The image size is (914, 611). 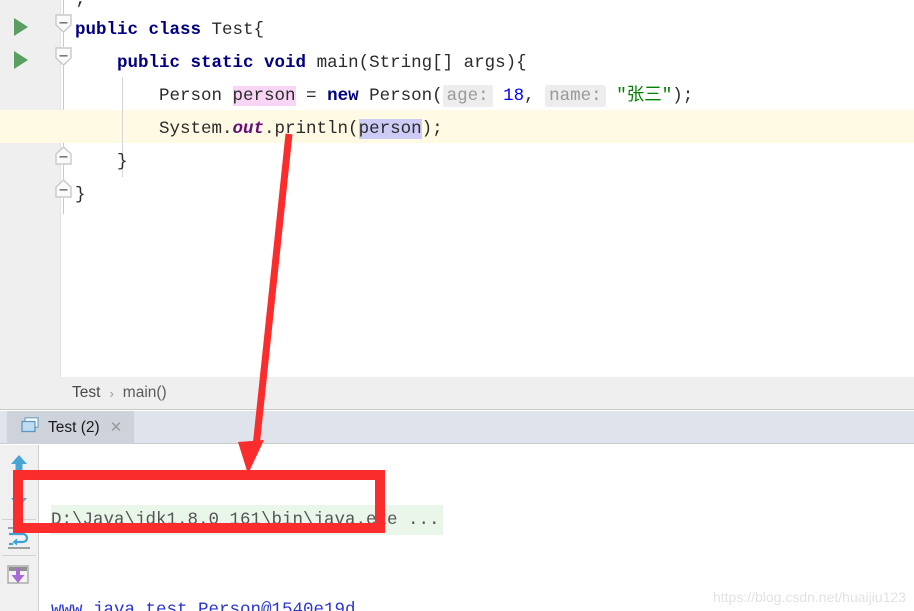 I want to click on code-token: new, so click(x=348, y=96).